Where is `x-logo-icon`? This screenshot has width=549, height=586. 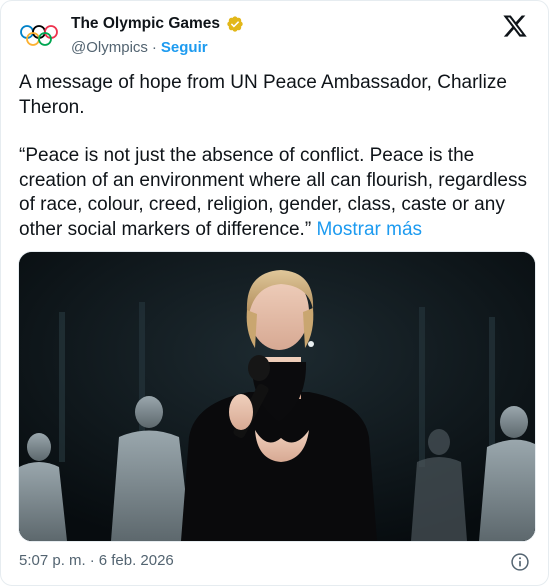
x-logo-icon is located at coordinates (515, 26).